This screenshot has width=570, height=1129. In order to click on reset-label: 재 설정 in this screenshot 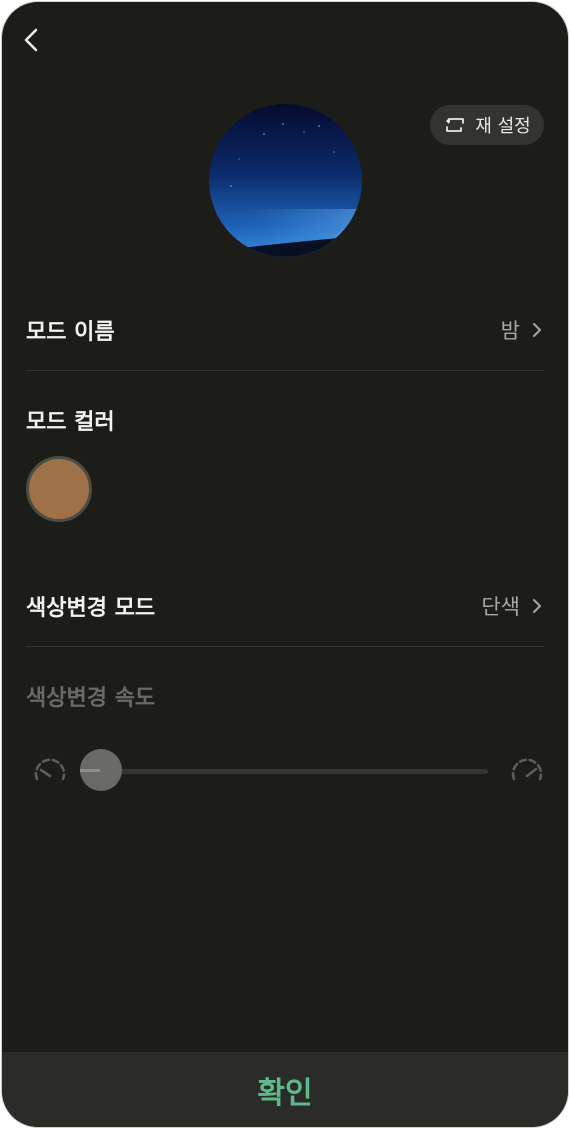, I will do `click(503, 126)`.